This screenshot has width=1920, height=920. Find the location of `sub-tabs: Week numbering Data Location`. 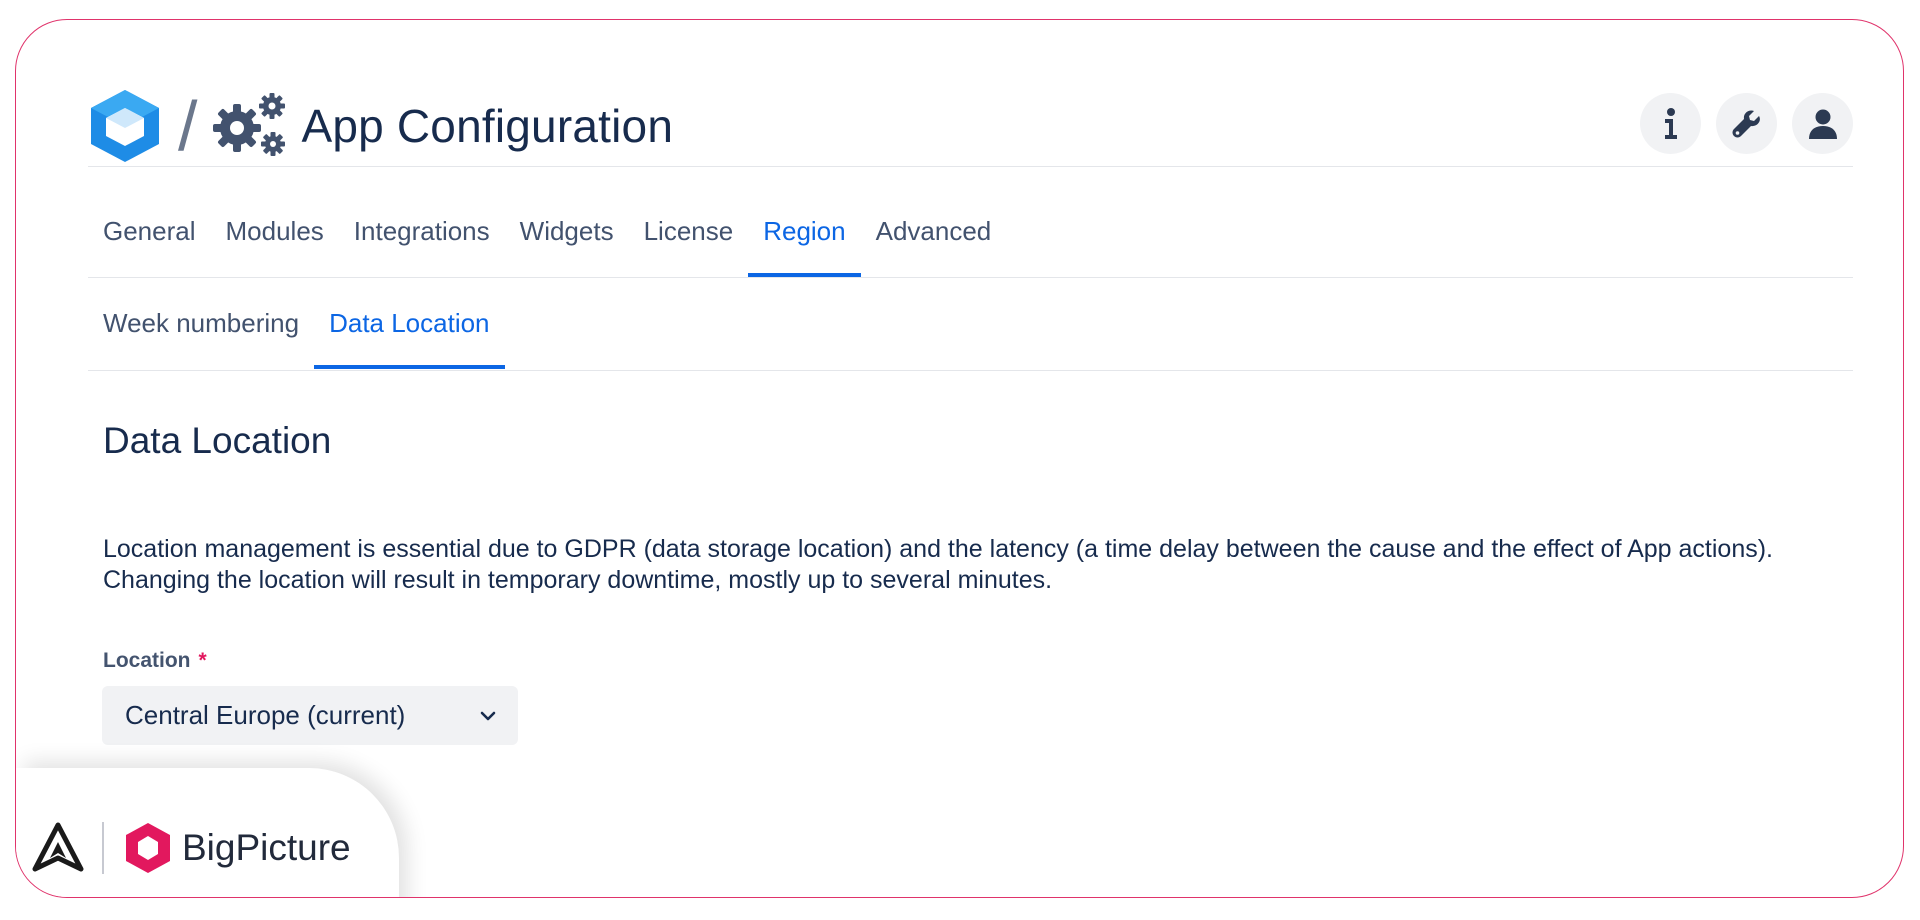

sub-tabs: Week numbering Data Location is located at coordinates (296, 323).